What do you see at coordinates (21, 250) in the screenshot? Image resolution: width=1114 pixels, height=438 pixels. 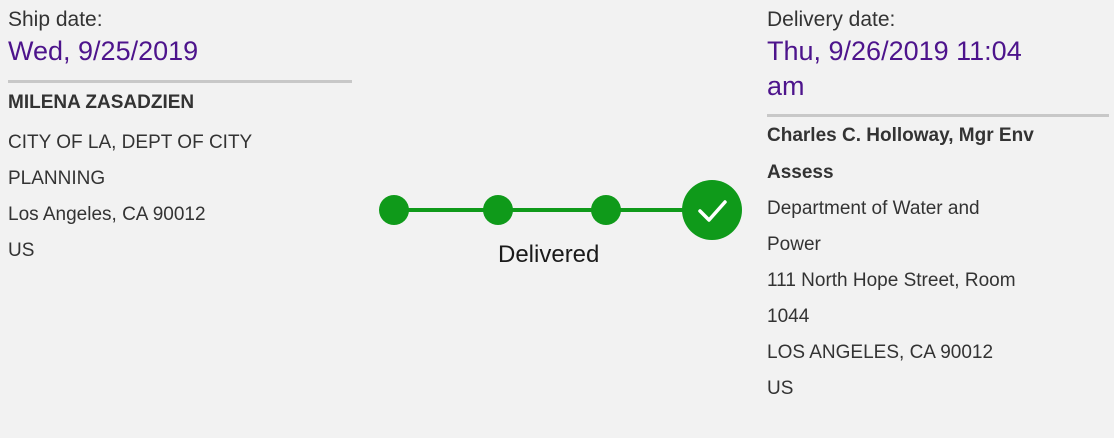 I see `shipper-address-line: US` at bounding box center [21, 250].